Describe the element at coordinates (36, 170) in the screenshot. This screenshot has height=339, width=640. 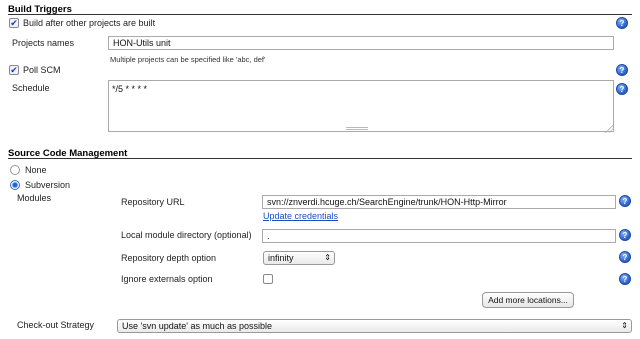
I see `scm-none-label: None` at that location.